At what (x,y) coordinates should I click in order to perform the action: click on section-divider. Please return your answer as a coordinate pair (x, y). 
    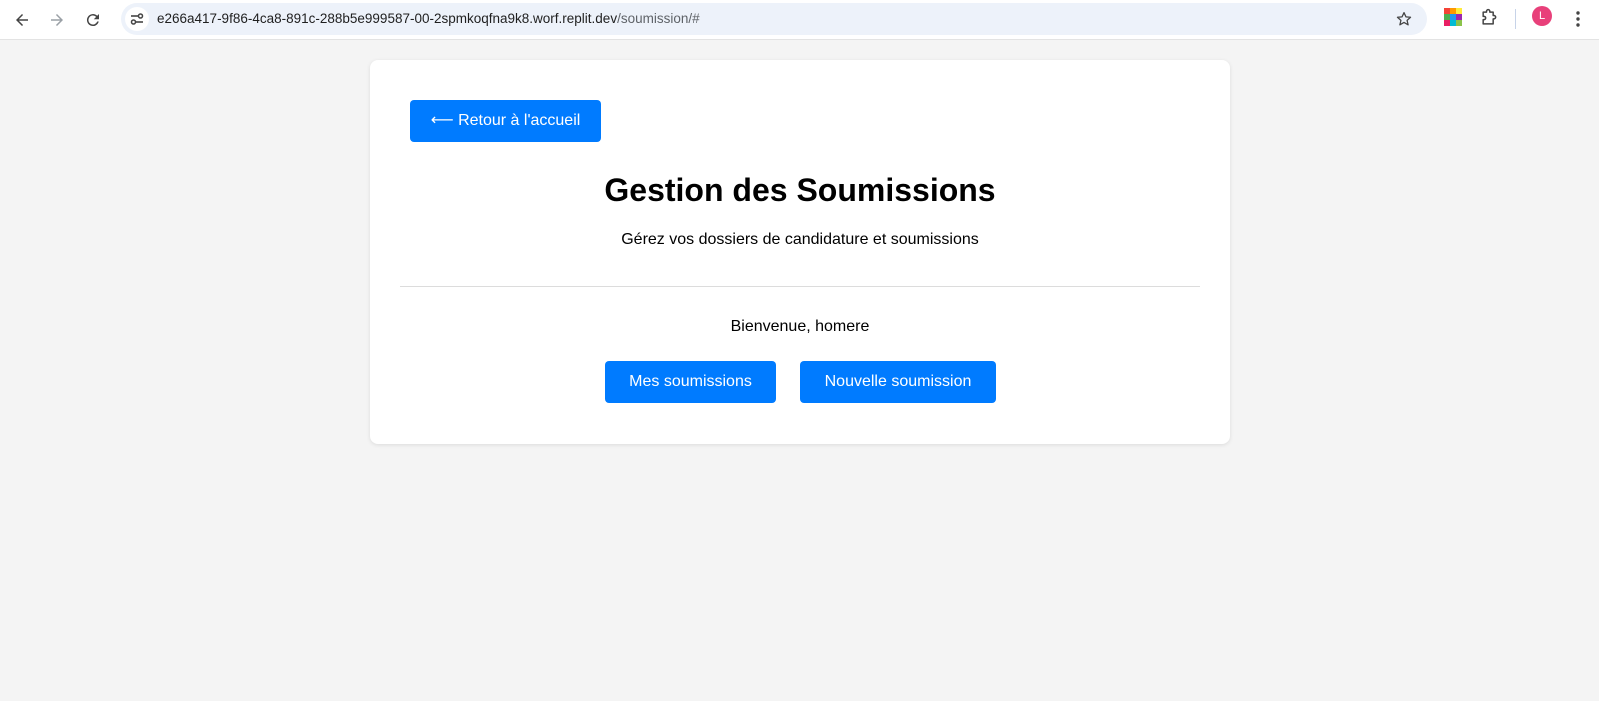
    Looking at the image, I should click on (800, 286).